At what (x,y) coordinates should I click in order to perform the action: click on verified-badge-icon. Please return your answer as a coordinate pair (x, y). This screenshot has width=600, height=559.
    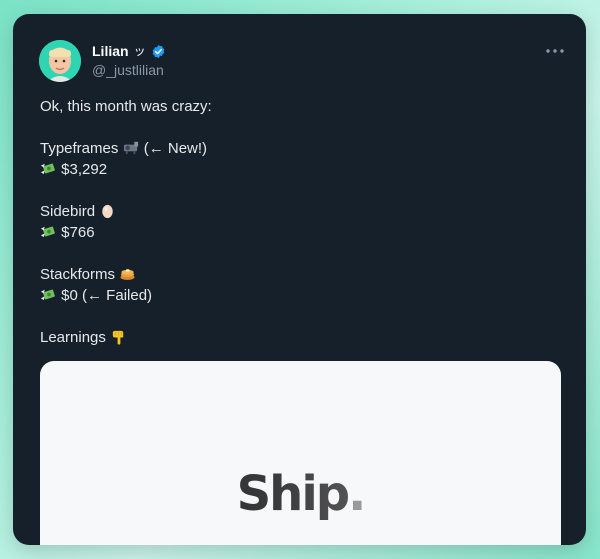
    Looking at the image, I should click on (158, 51).